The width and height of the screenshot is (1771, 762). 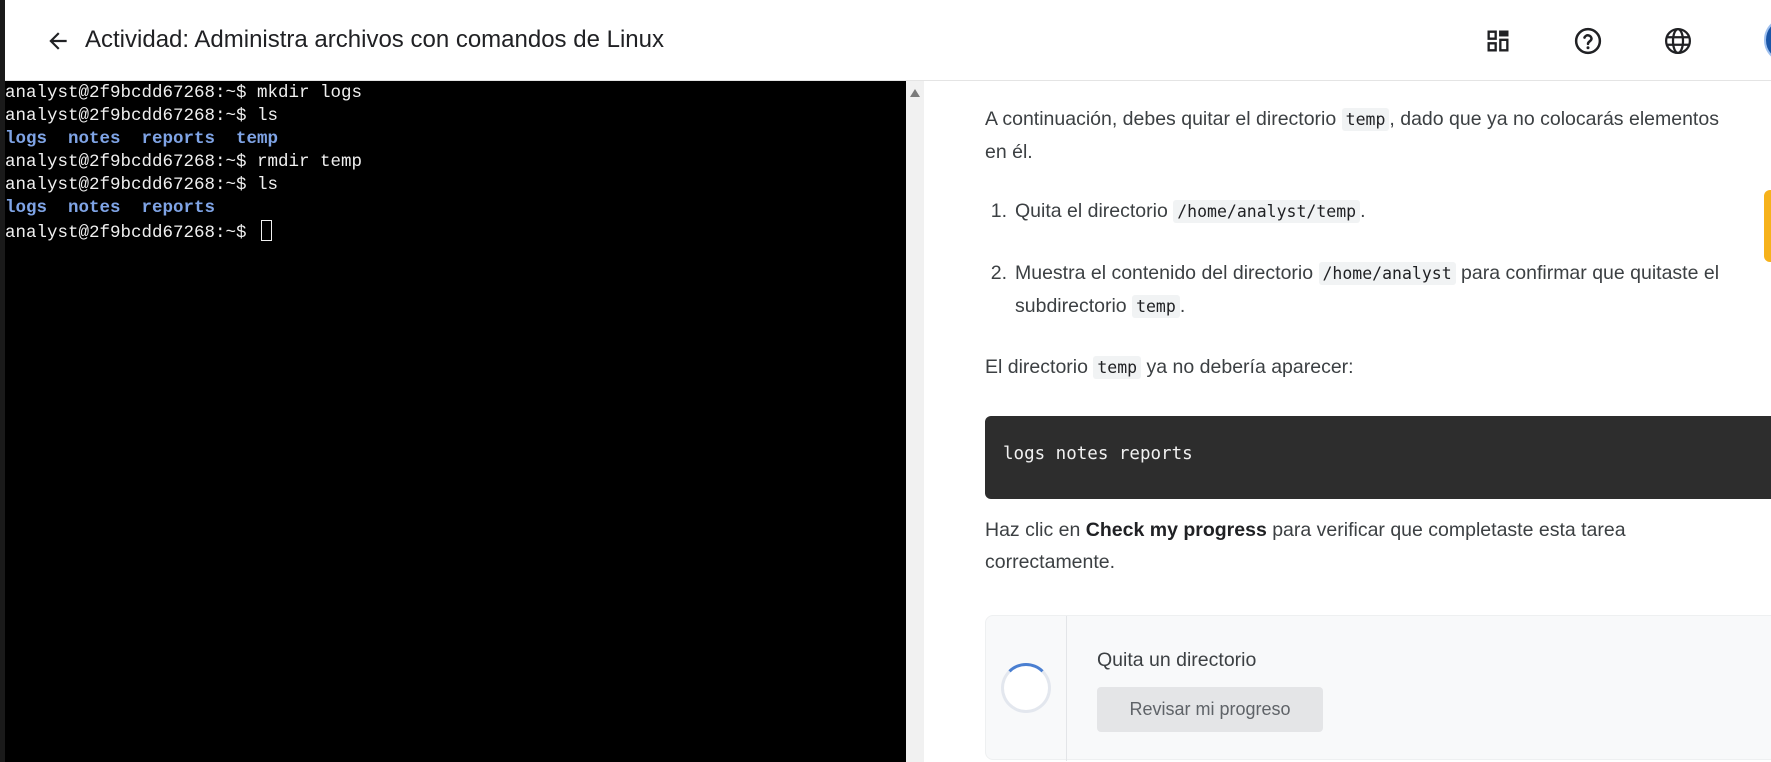 I want to click on terminal-line: analyst@2f9bcdd67268:~$, so click(x=455, y=231).